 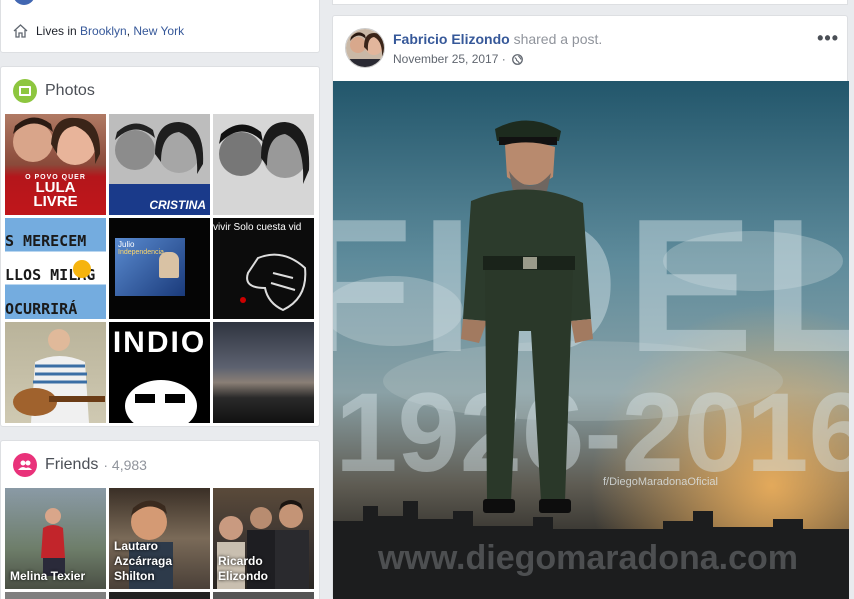 What do you see at coordinates (161, 401) in the screenshot?
I see `face-illustration` at bounding box center [161, 401].